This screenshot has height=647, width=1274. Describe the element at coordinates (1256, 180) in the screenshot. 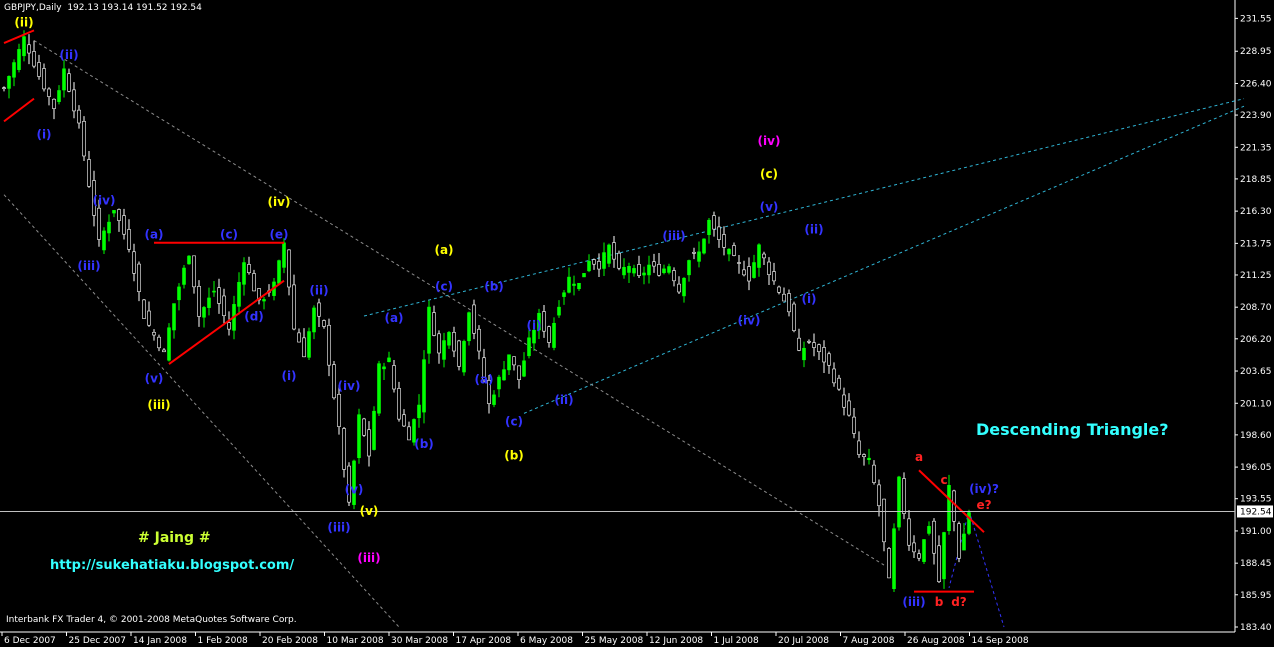

I see `y-tick-label: 218.85` at that location.